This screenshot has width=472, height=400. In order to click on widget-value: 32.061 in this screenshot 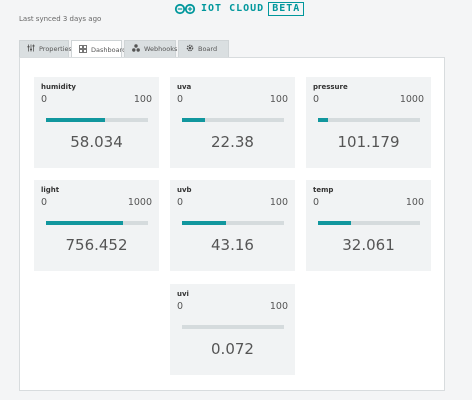, I will do `click(368, 245)`.